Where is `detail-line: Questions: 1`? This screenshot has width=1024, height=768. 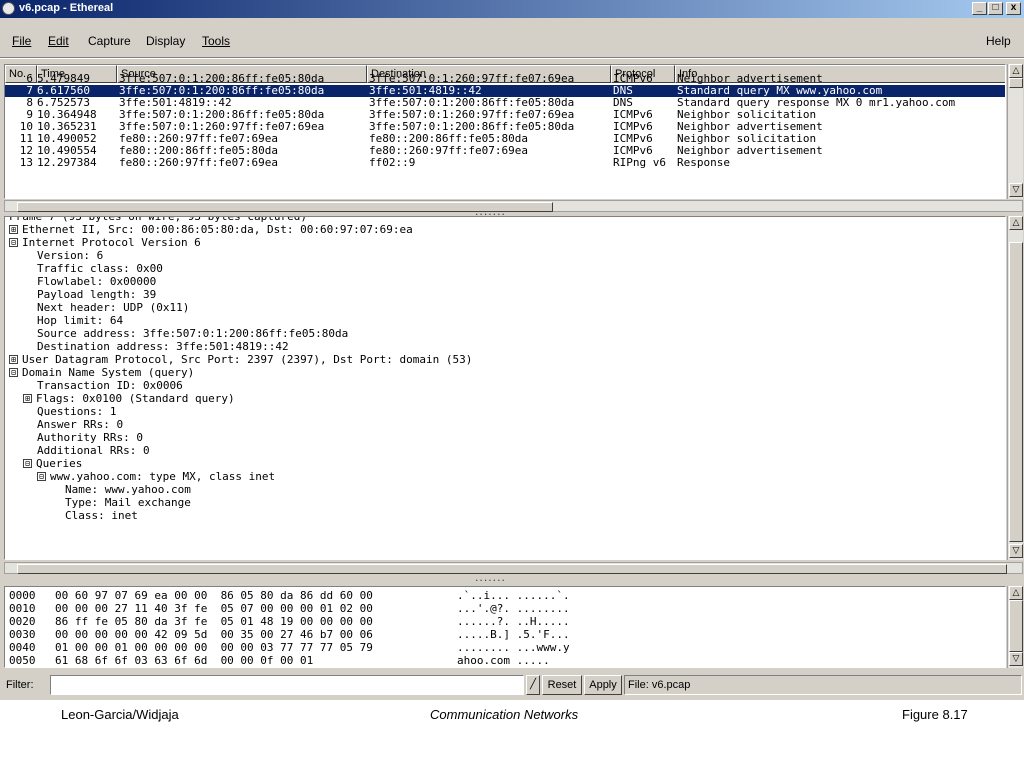 detail-line: Questions: 1 is located at coordinates (76, 411).